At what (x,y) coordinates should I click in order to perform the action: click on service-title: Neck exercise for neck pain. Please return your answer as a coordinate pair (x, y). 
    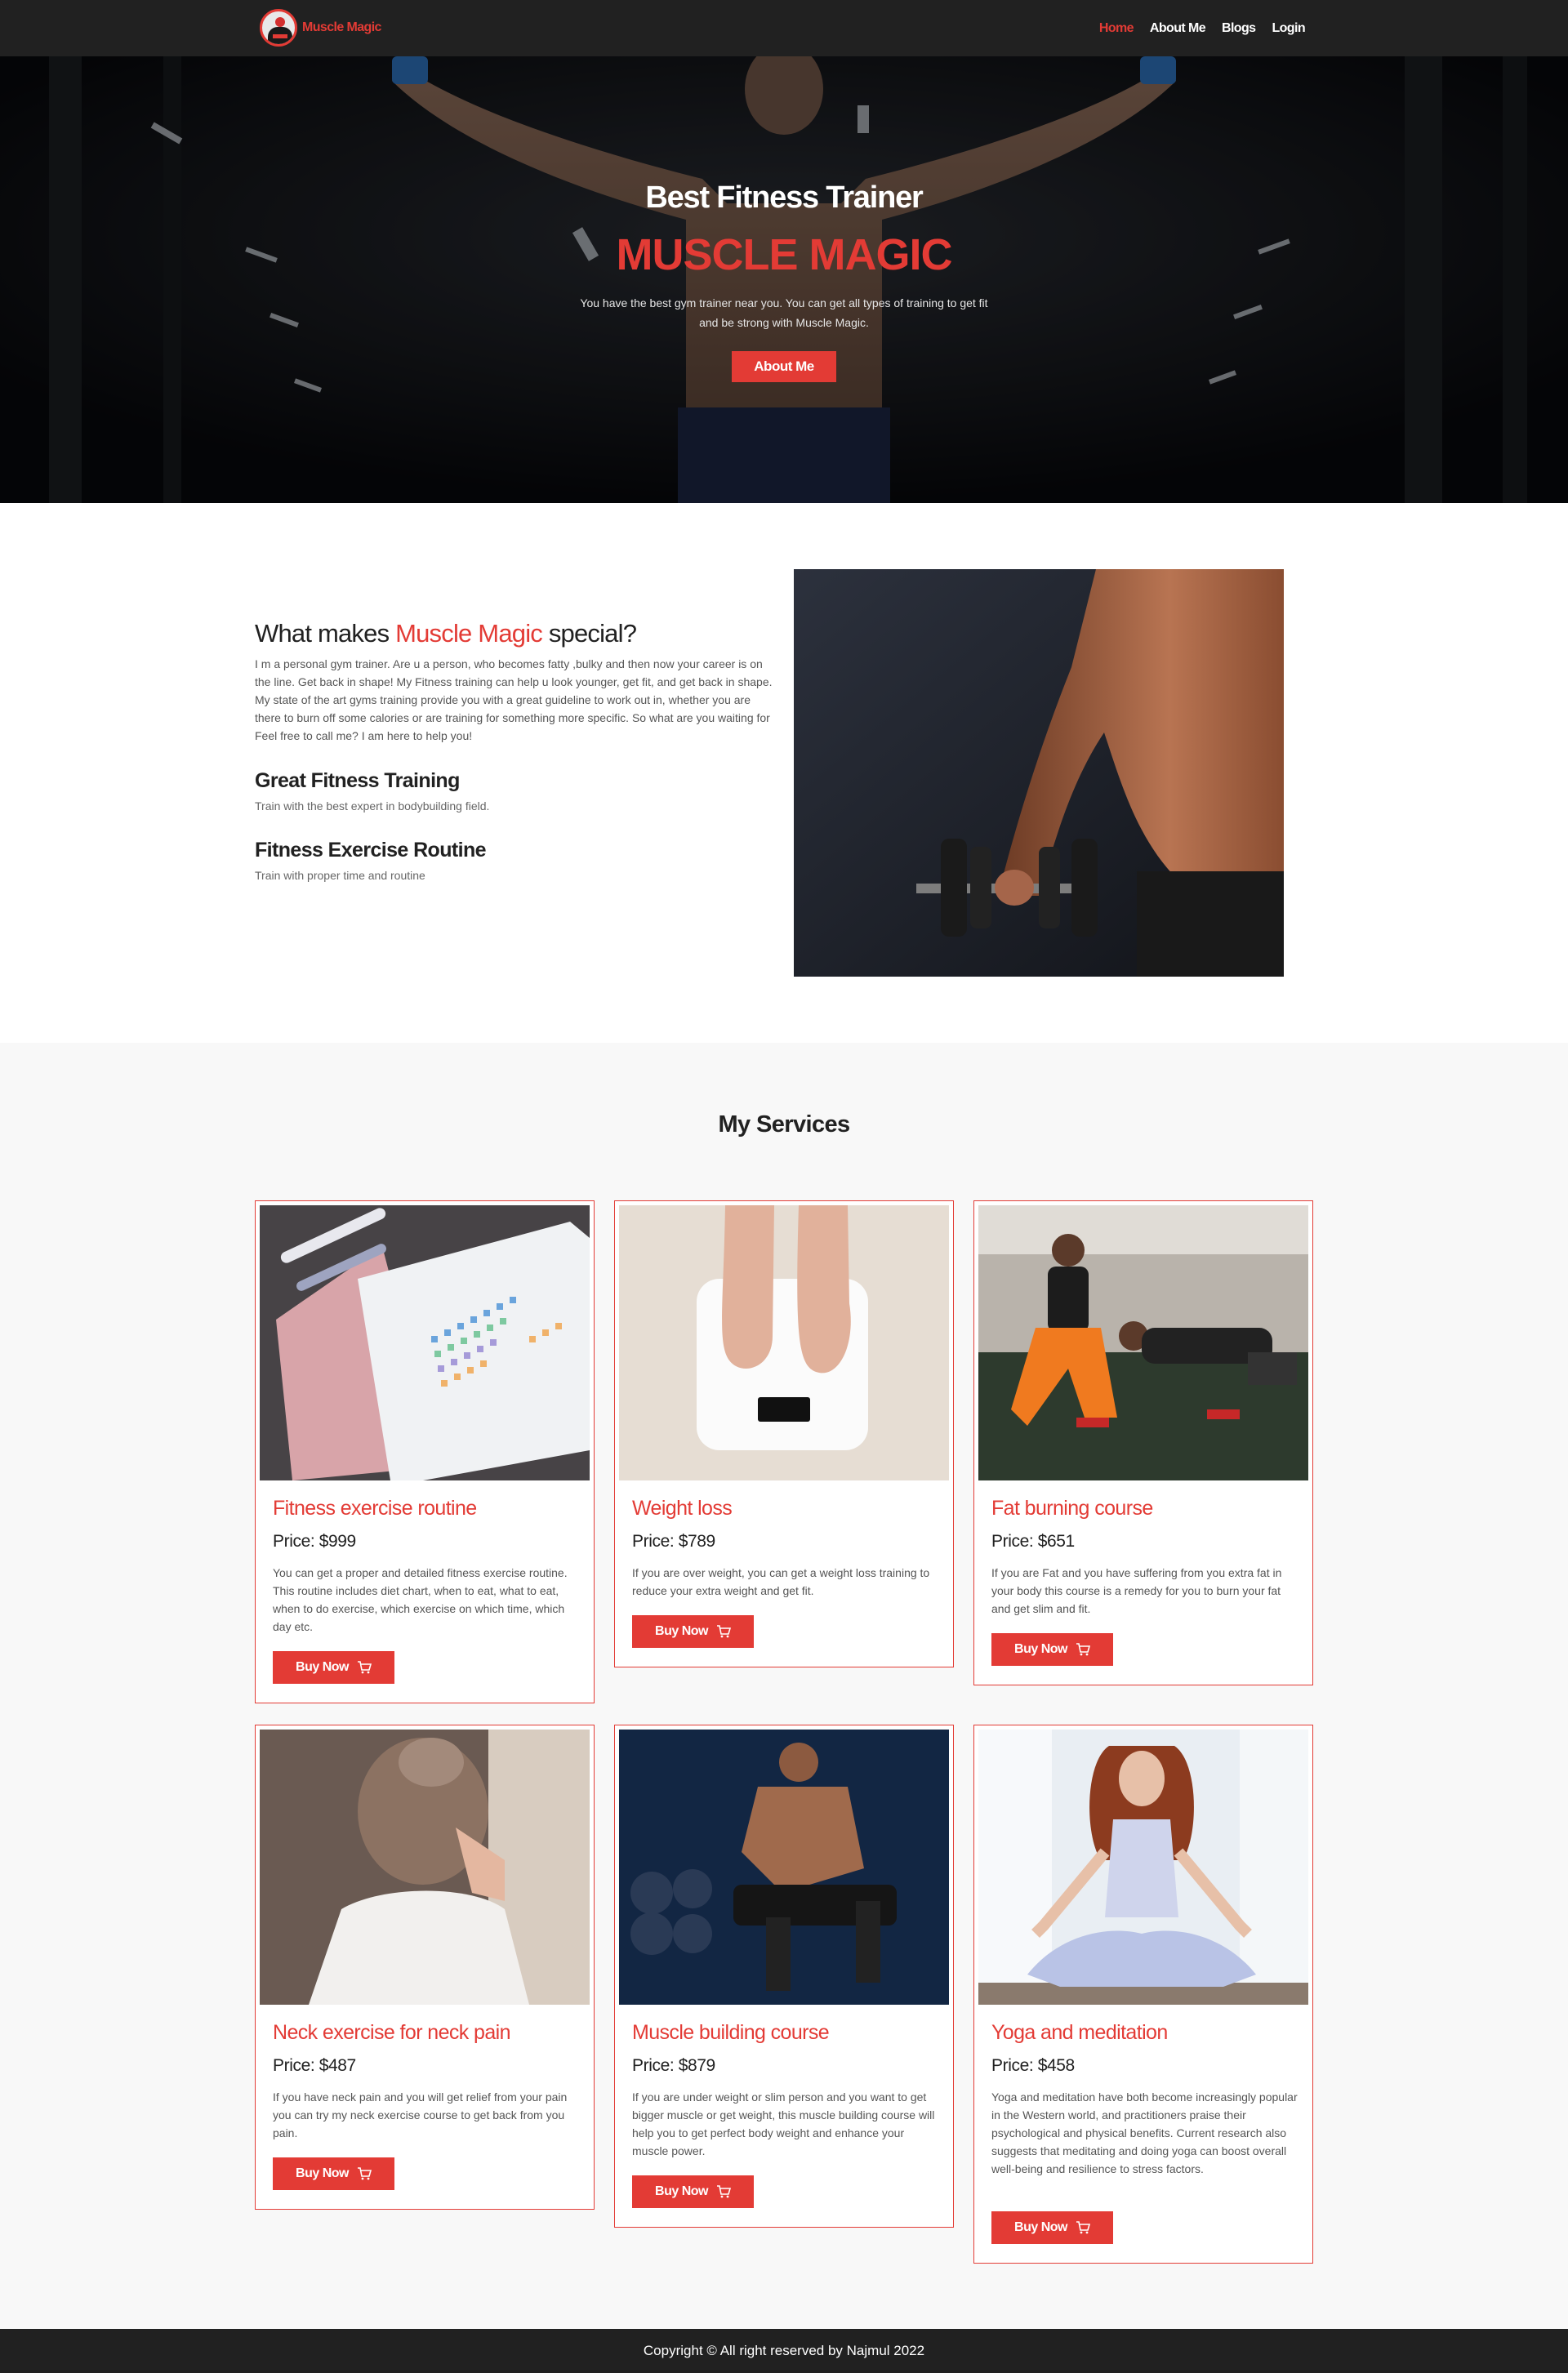
    Looking at the image, I should click on (391, 2033).